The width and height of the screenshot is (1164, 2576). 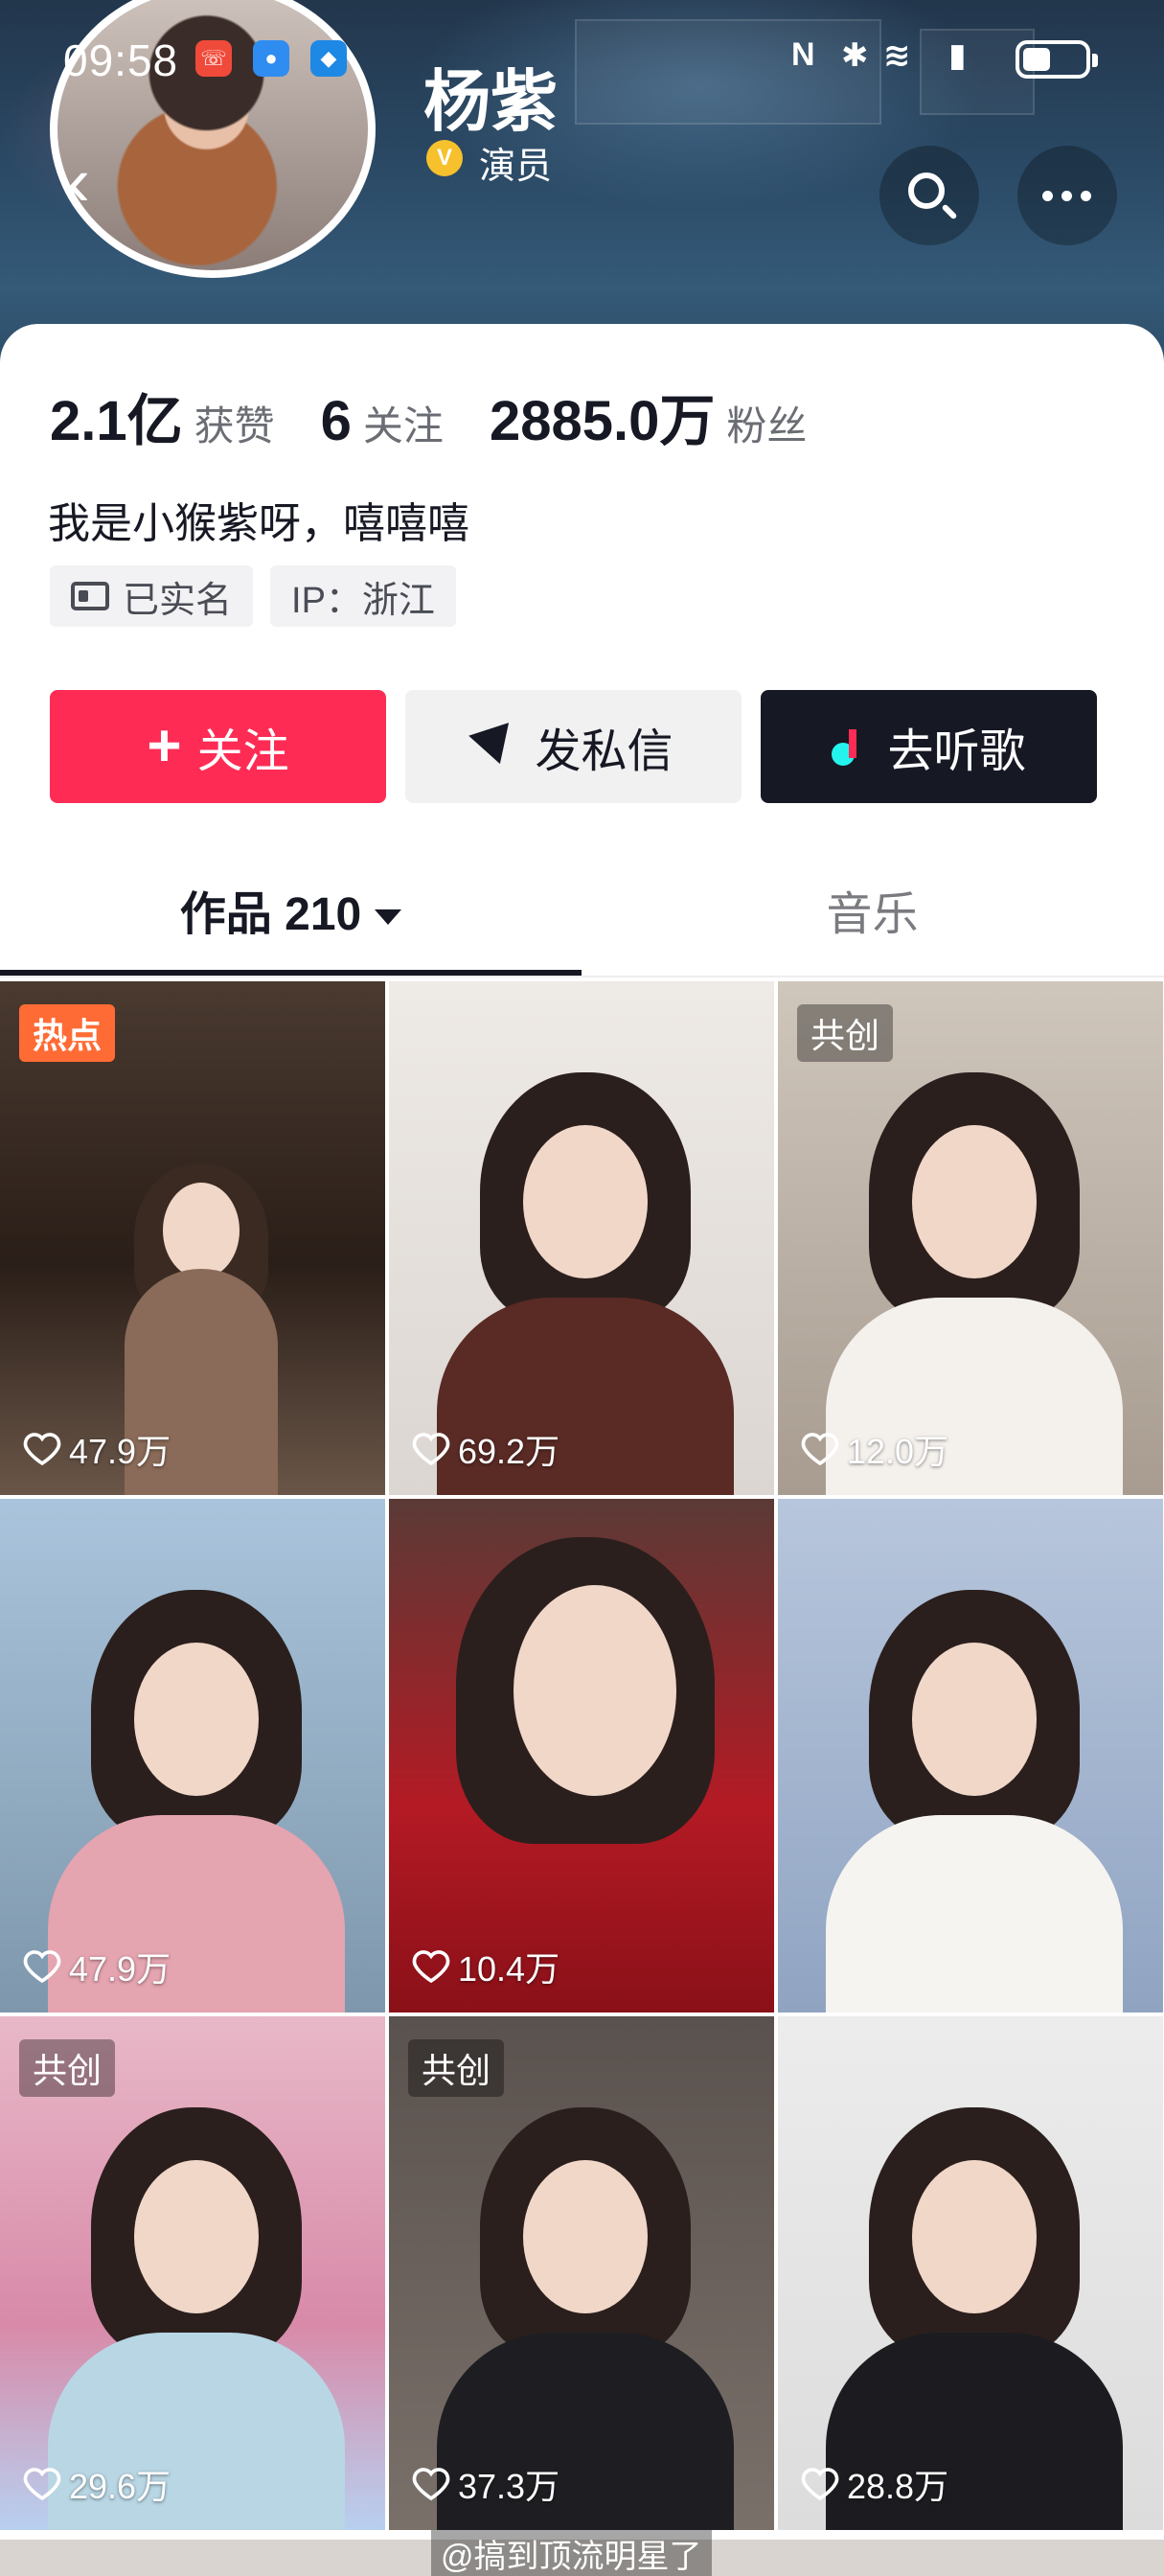 What do you see at coordinates (1067, 195) in the screenshot?
I see `more-button` at bounding box center [1067, 195].